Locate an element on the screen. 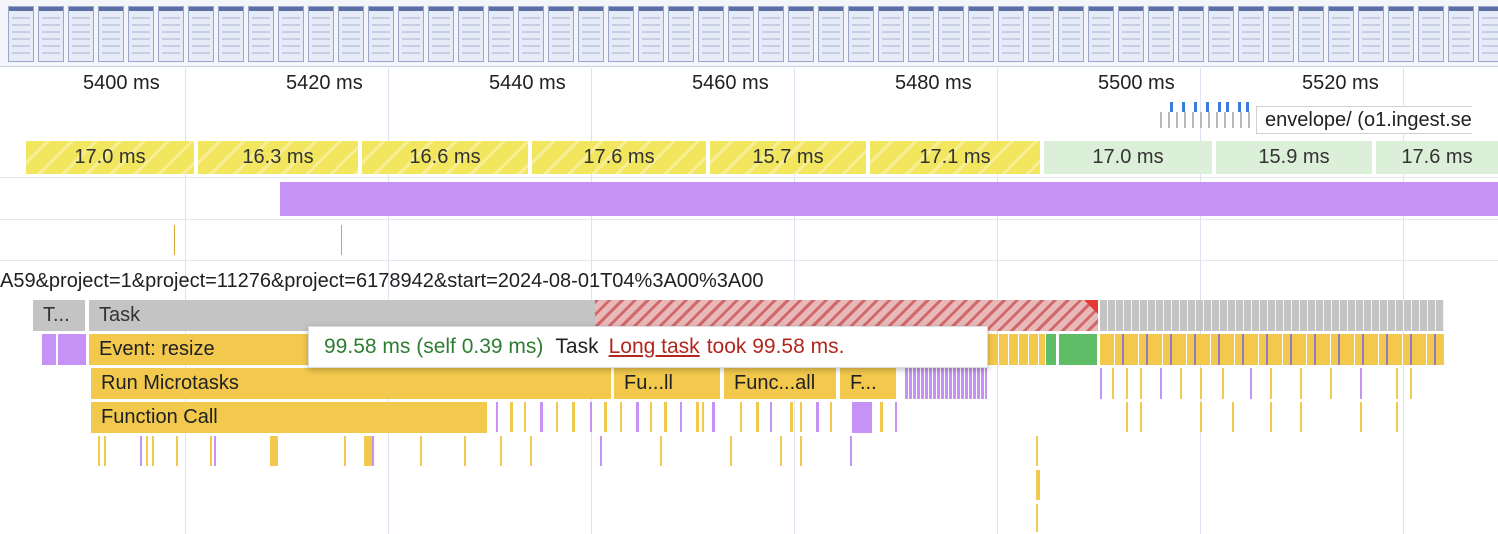  network-request-label: envelope/ (o1.ingest.se is located at coordinates (1364, 120).